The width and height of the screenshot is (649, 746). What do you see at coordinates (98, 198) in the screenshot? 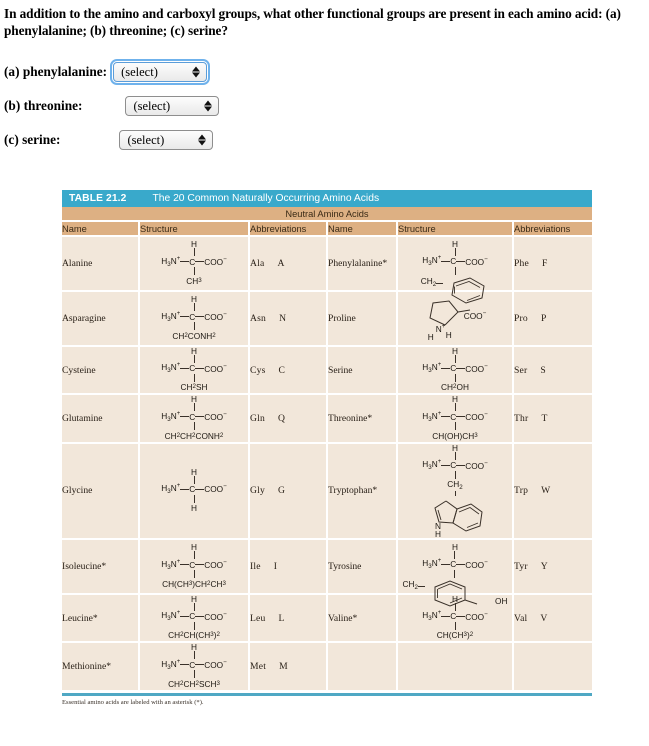
I see `table-number: TABLE 21.2` at bounding box center [98, 198].